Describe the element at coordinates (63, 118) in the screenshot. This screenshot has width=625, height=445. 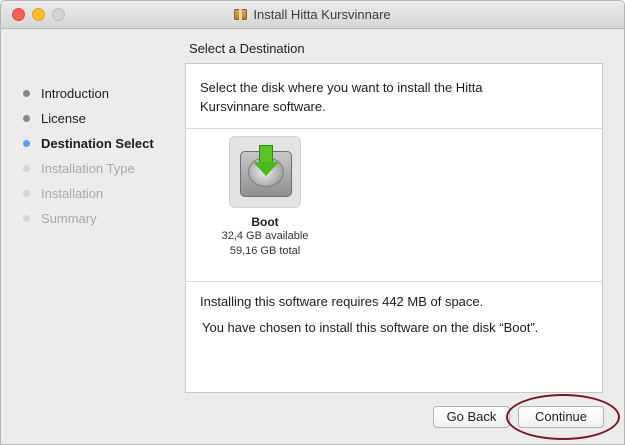
I see `sidebar-item-label: License` at that location.